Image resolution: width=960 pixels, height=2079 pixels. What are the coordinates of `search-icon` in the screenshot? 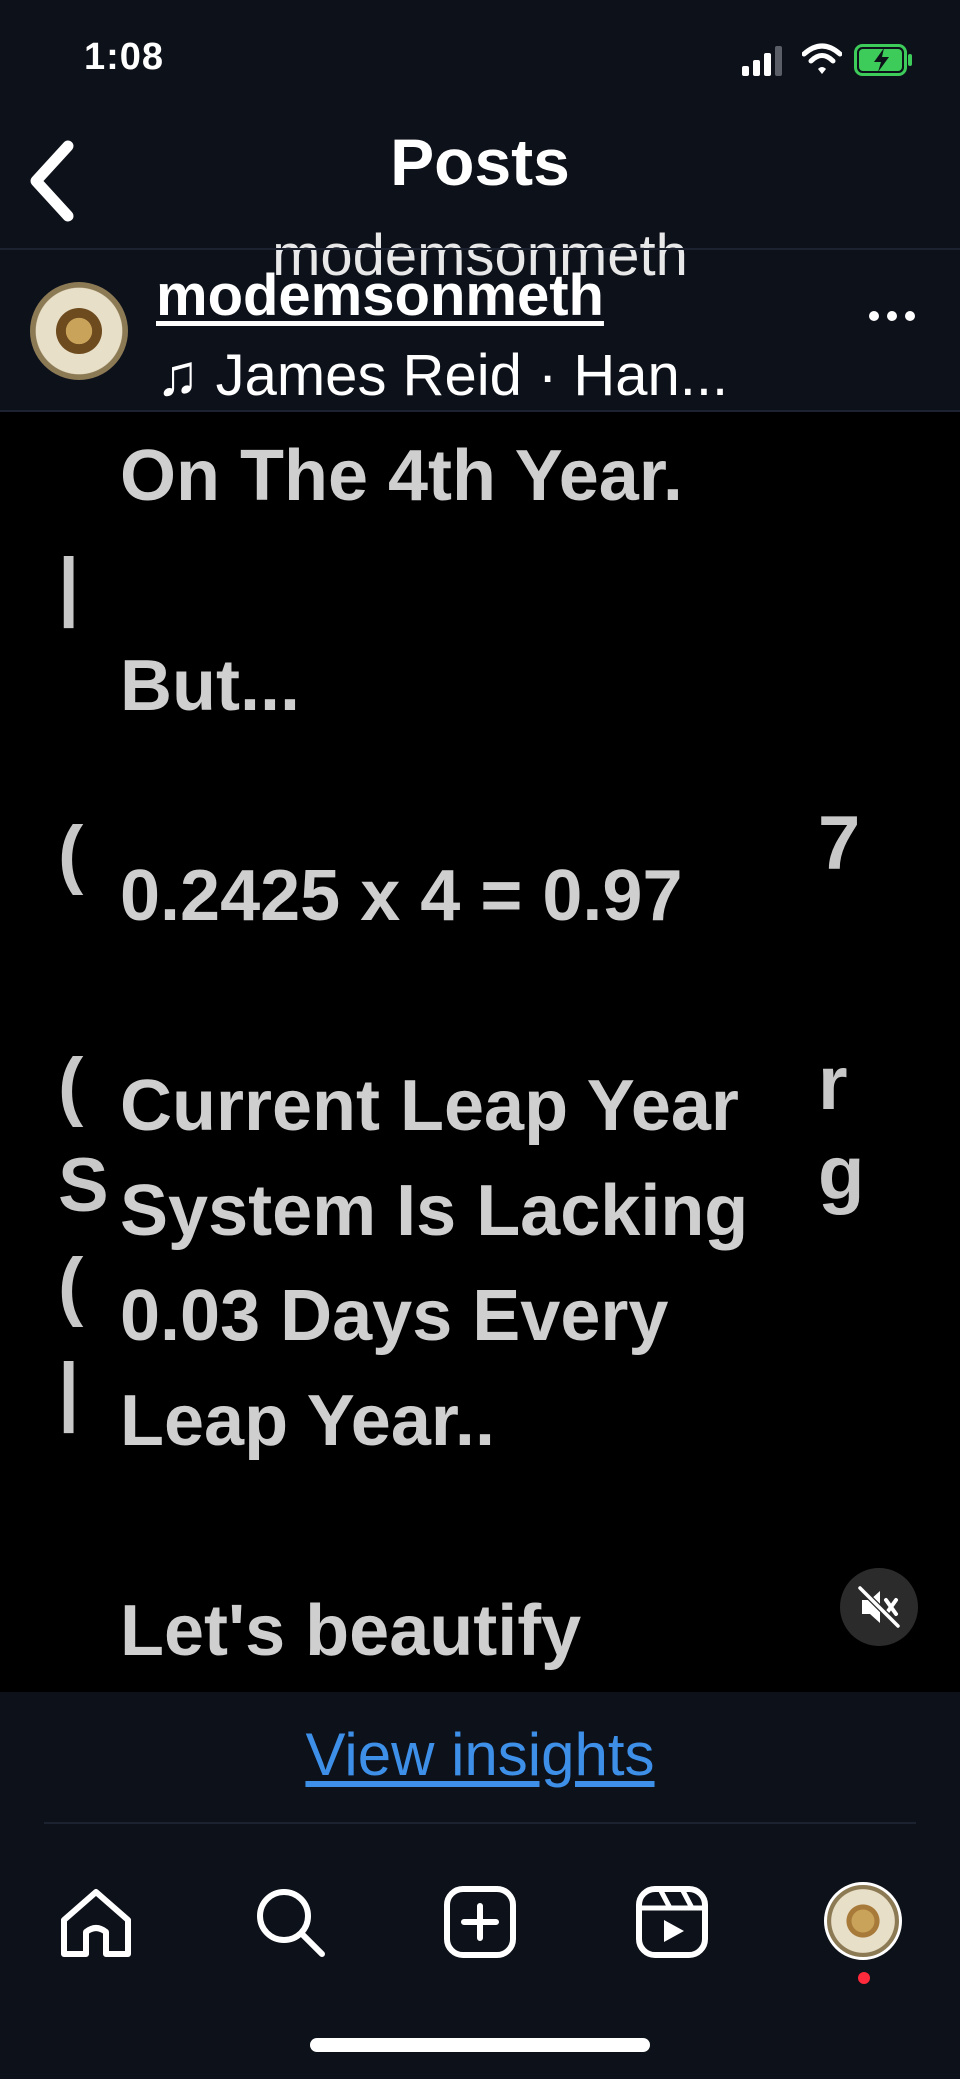 It's located at (290, 1922).